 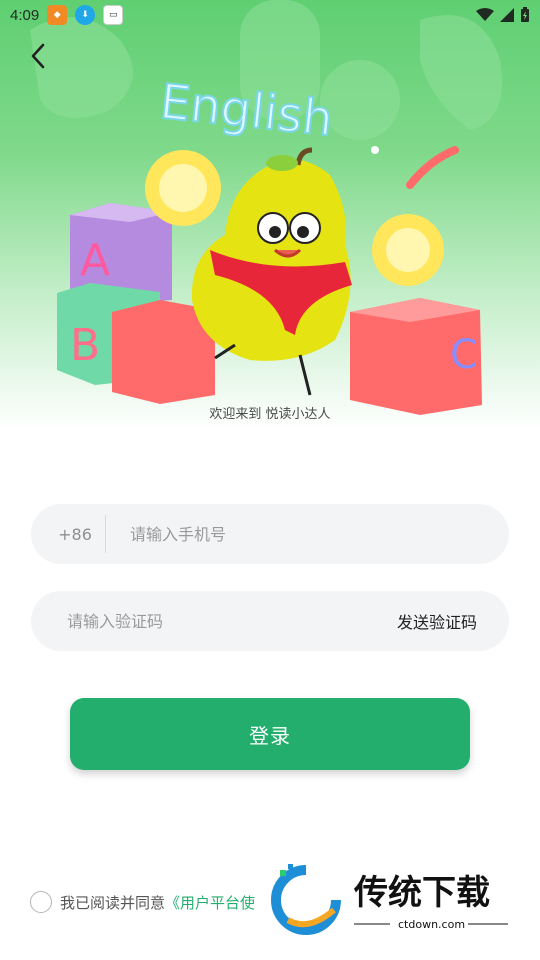 What do you see at coordinates (270, 734) in the screenshot?
I see `login-button: 登录` at bounding box center [270, 734].